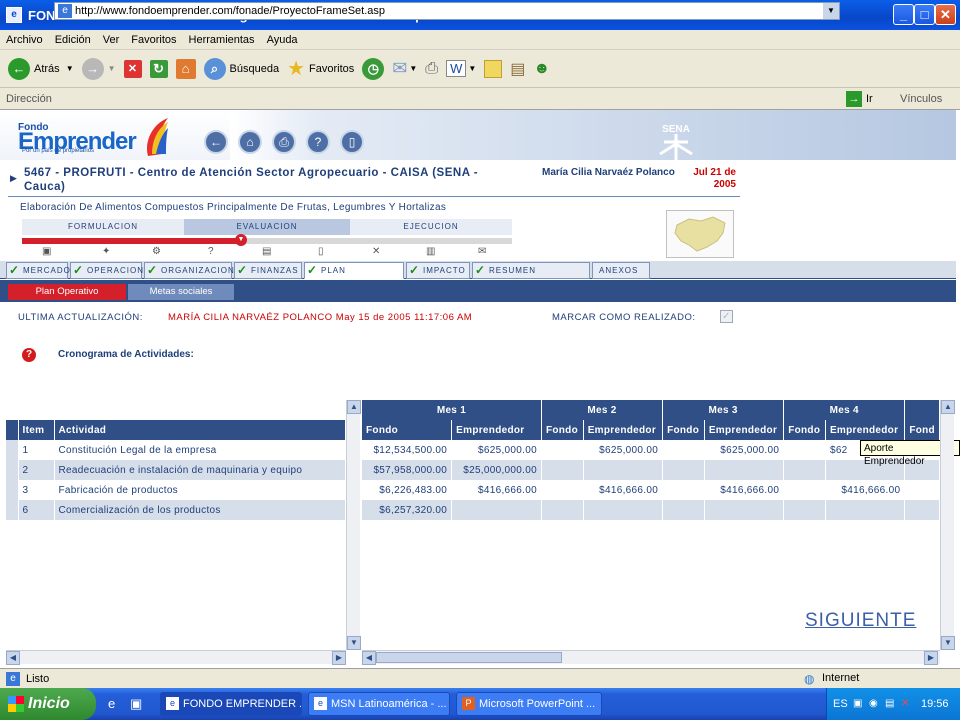 The height and width of the screenshot is (720, 960). What do you see at coordinates (373, 69) in the screenshot?
I see `history-button: ◷` at bounding box center [373, 69].